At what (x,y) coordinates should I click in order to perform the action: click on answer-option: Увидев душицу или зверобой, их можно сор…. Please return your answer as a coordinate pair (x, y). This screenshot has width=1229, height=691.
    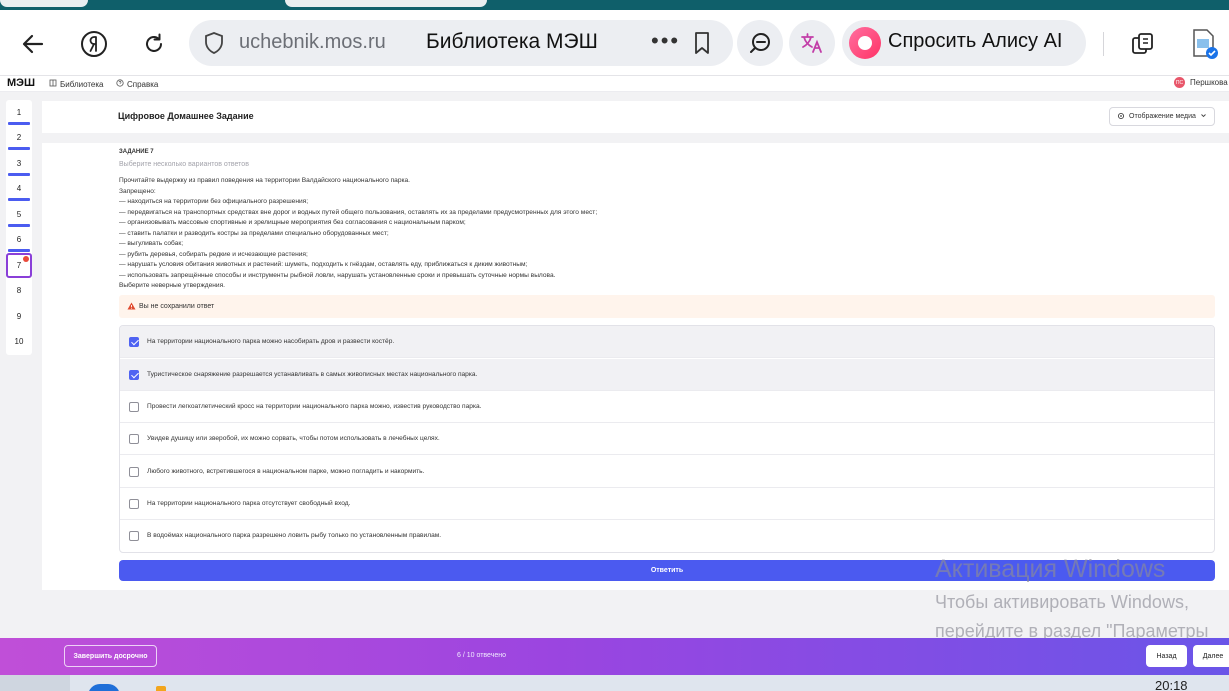
    Looking at the image, I should click on (667, 439).